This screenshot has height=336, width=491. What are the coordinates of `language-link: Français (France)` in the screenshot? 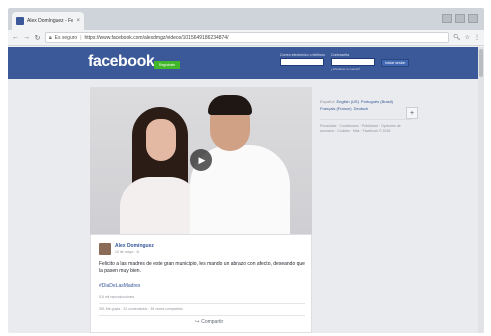 It's located at (336, 108).